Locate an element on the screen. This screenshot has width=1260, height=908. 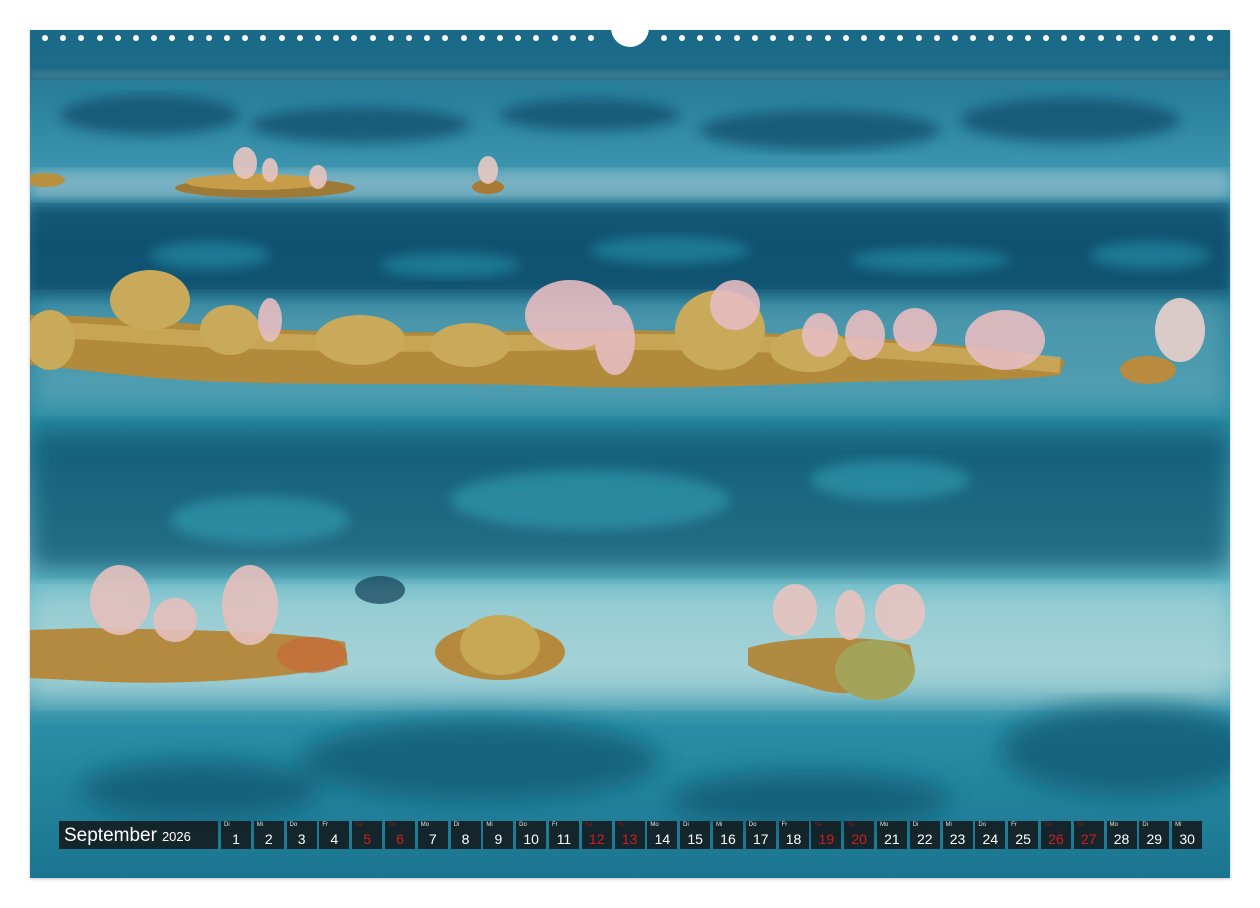
year-label: 2026 is located at coordinates (176, 836).